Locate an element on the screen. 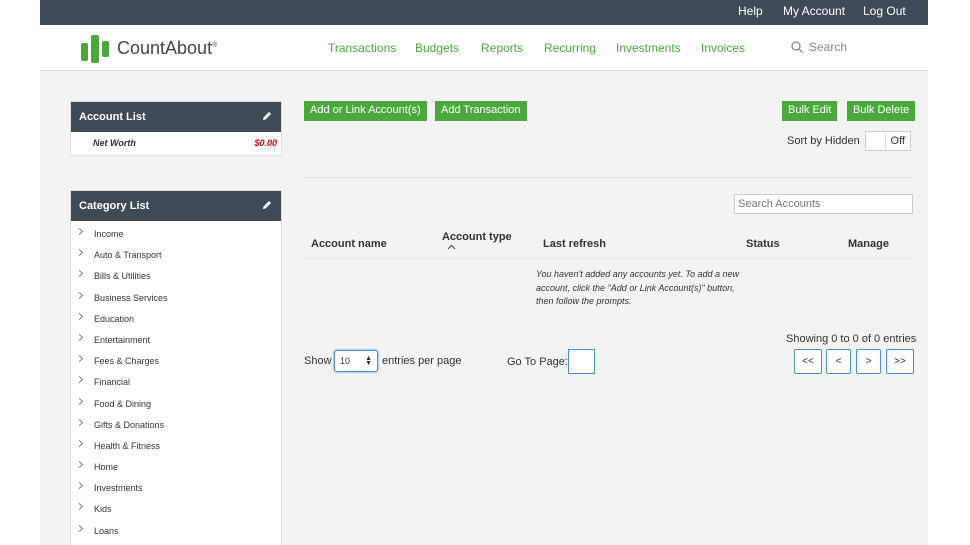 Image resolution: width=970 pixels, height=545 pixels. category-item: Health & Fitness is located at coordinates (176, 446).